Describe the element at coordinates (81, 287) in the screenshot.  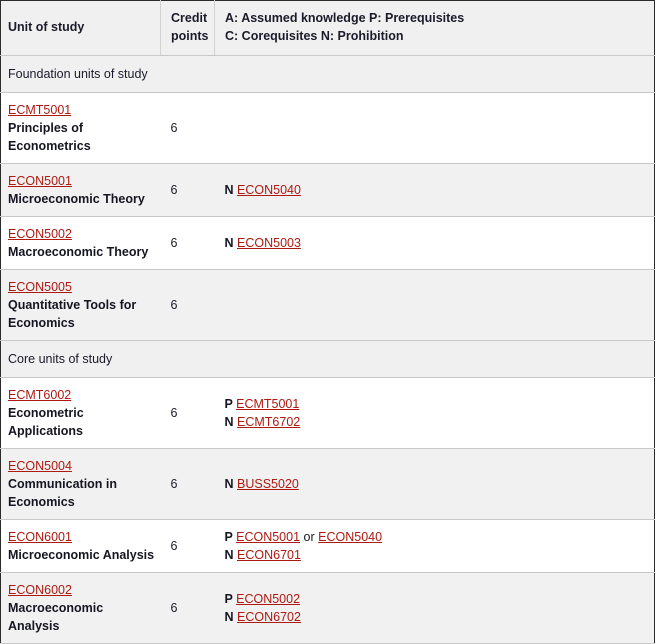
I see `unit-code-link: ECON5005` at that location.